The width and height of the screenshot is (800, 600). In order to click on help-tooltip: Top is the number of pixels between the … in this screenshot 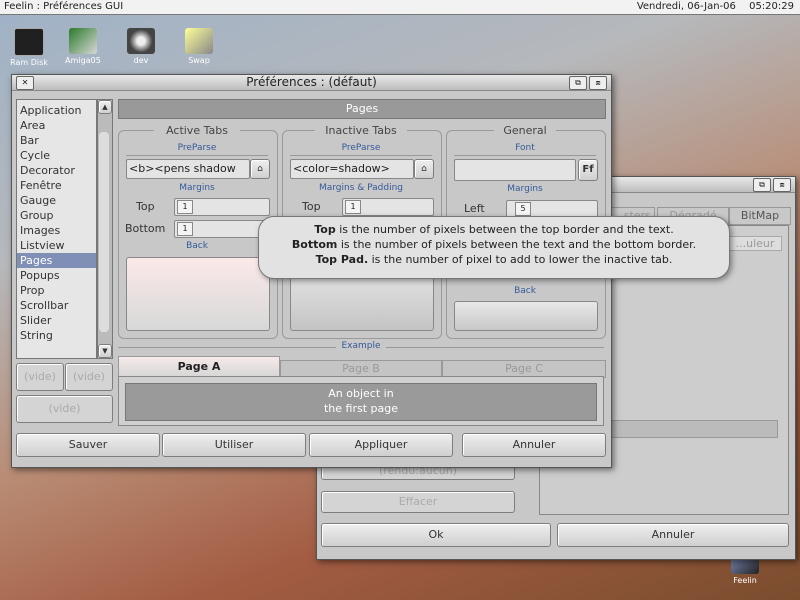, I will do `click(494, 247)`.